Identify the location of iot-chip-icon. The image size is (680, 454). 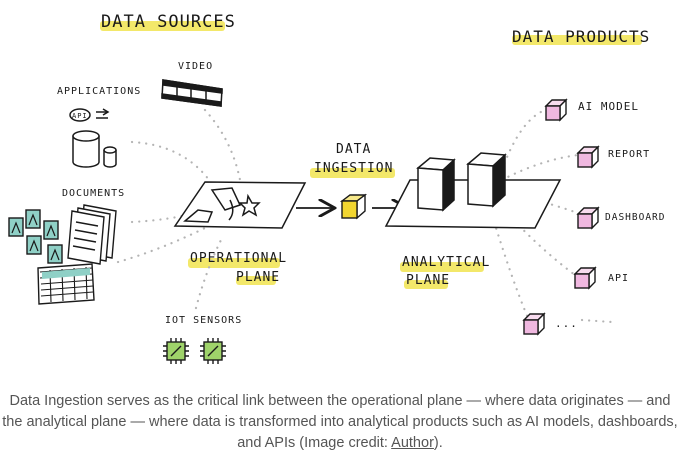
(194, 351).